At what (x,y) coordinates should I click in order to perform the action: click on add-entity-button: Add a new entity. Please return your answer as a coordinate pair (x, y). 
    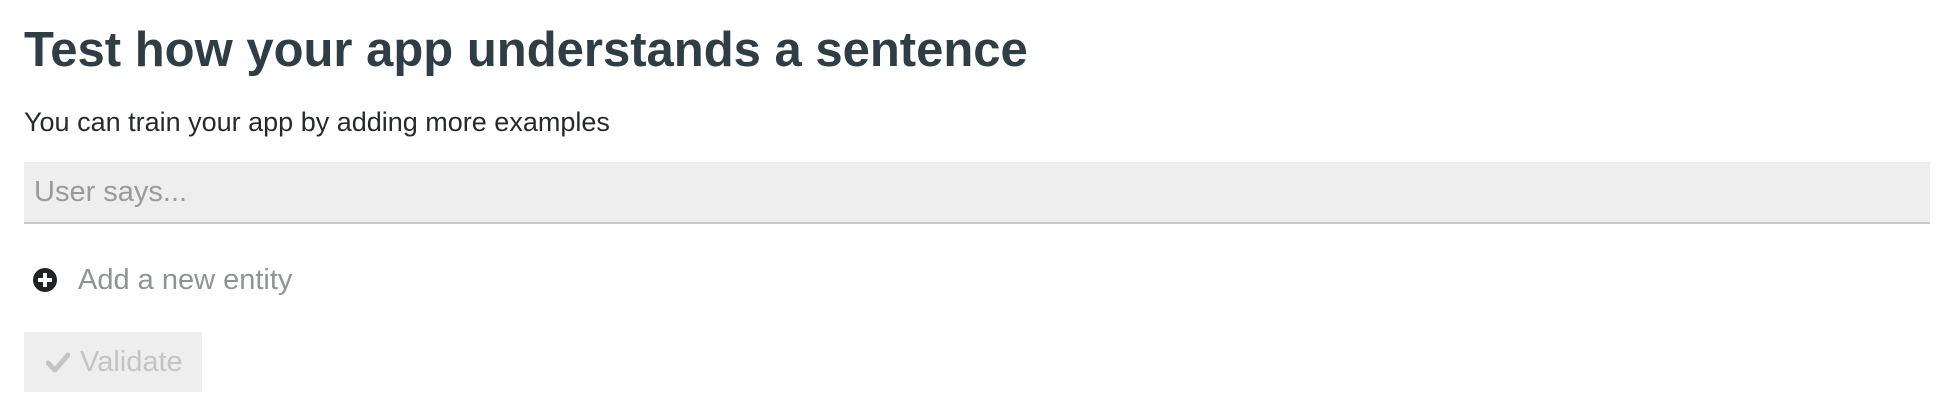
    Looking at the image, I should click on (158, 280).